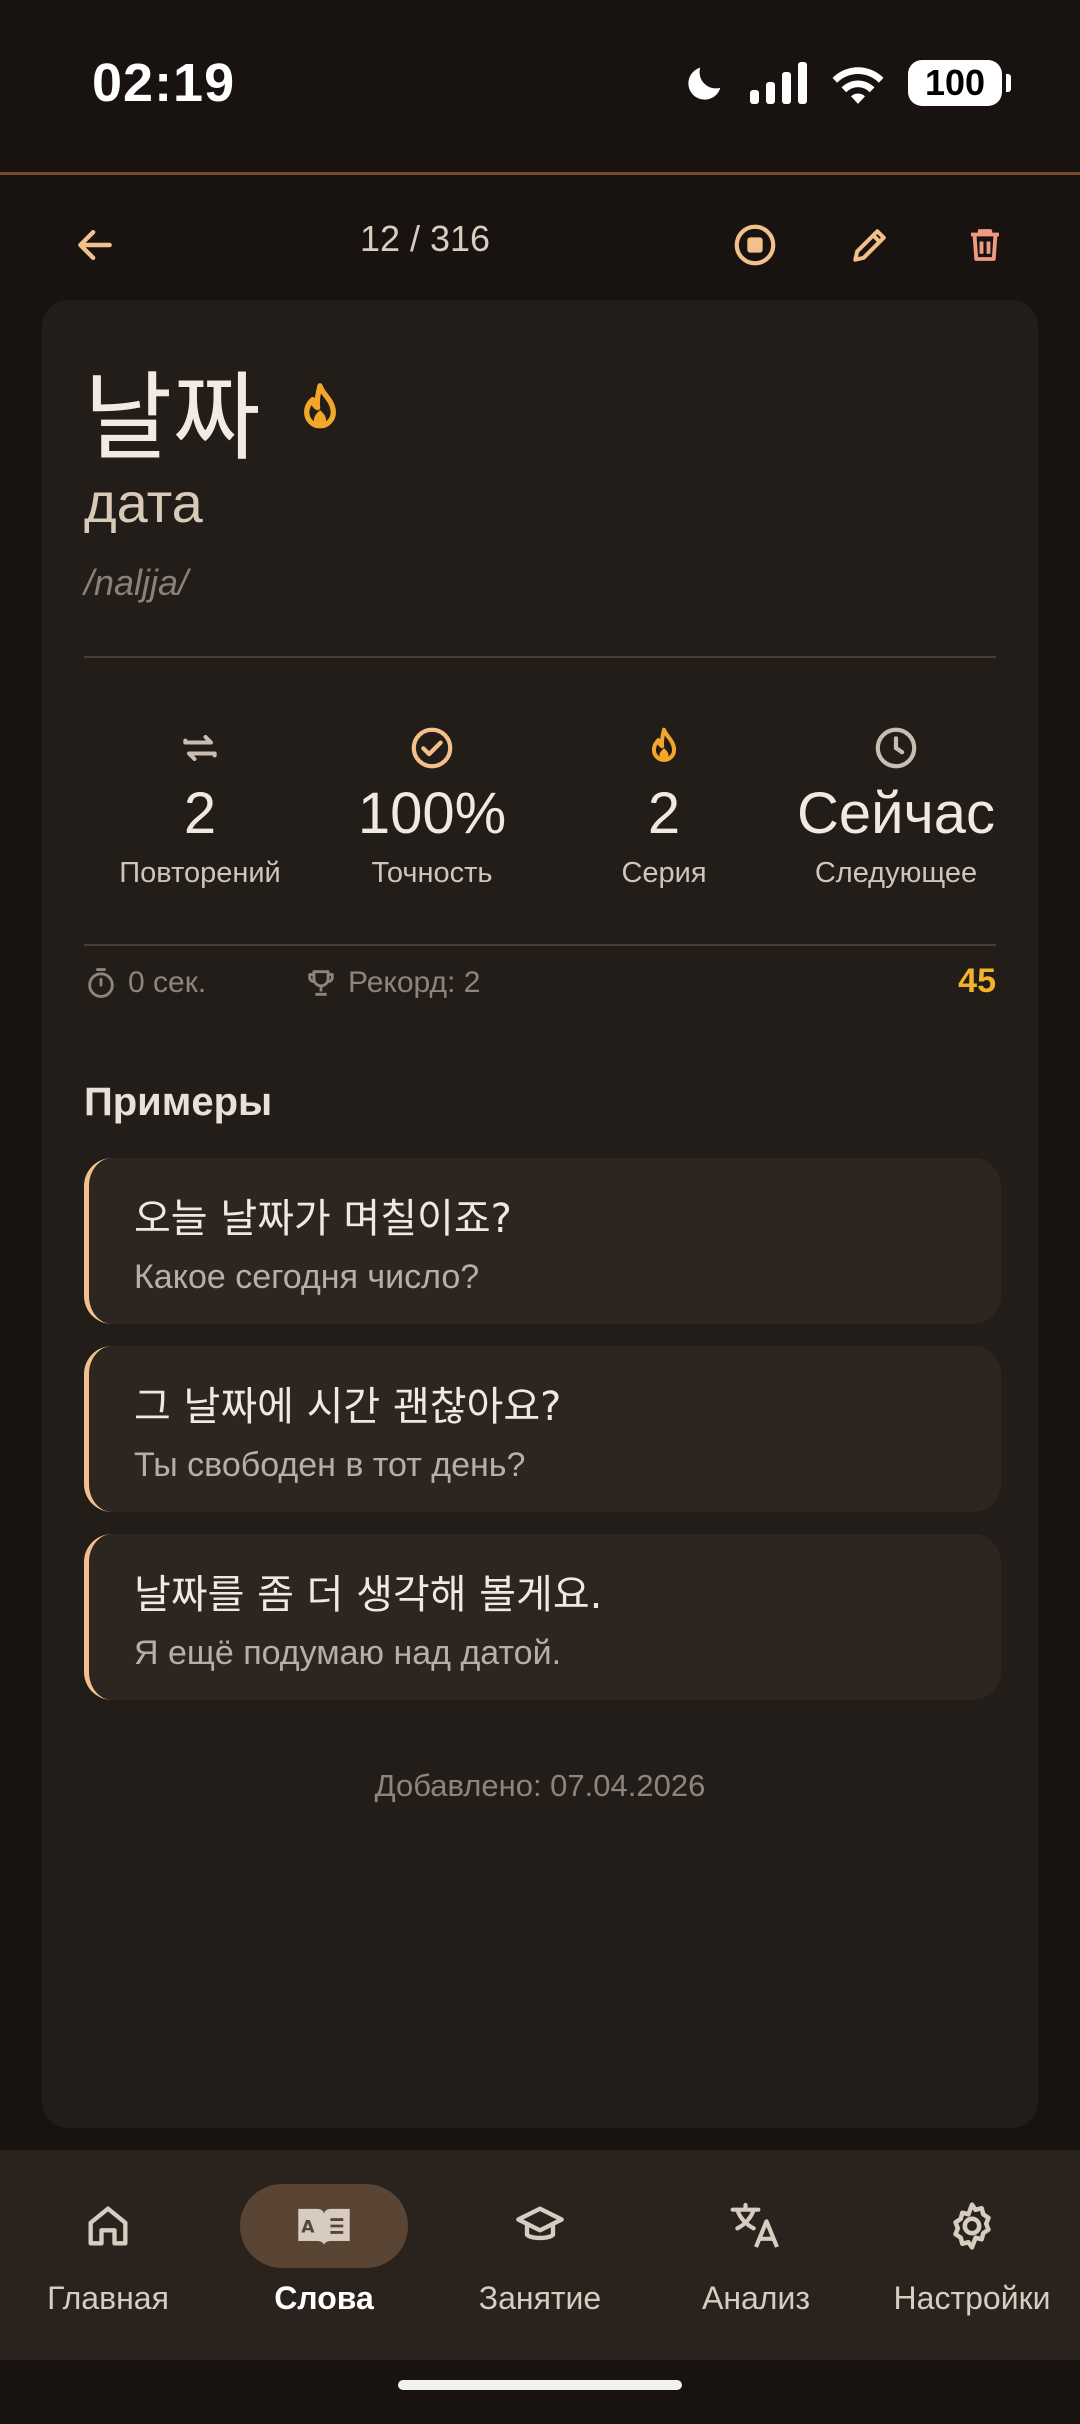 The height and width of the screenshot is (2424, 1080). Describe the element at coordinates (540, 173) in the screenshot. I see `header-divider` at that location.